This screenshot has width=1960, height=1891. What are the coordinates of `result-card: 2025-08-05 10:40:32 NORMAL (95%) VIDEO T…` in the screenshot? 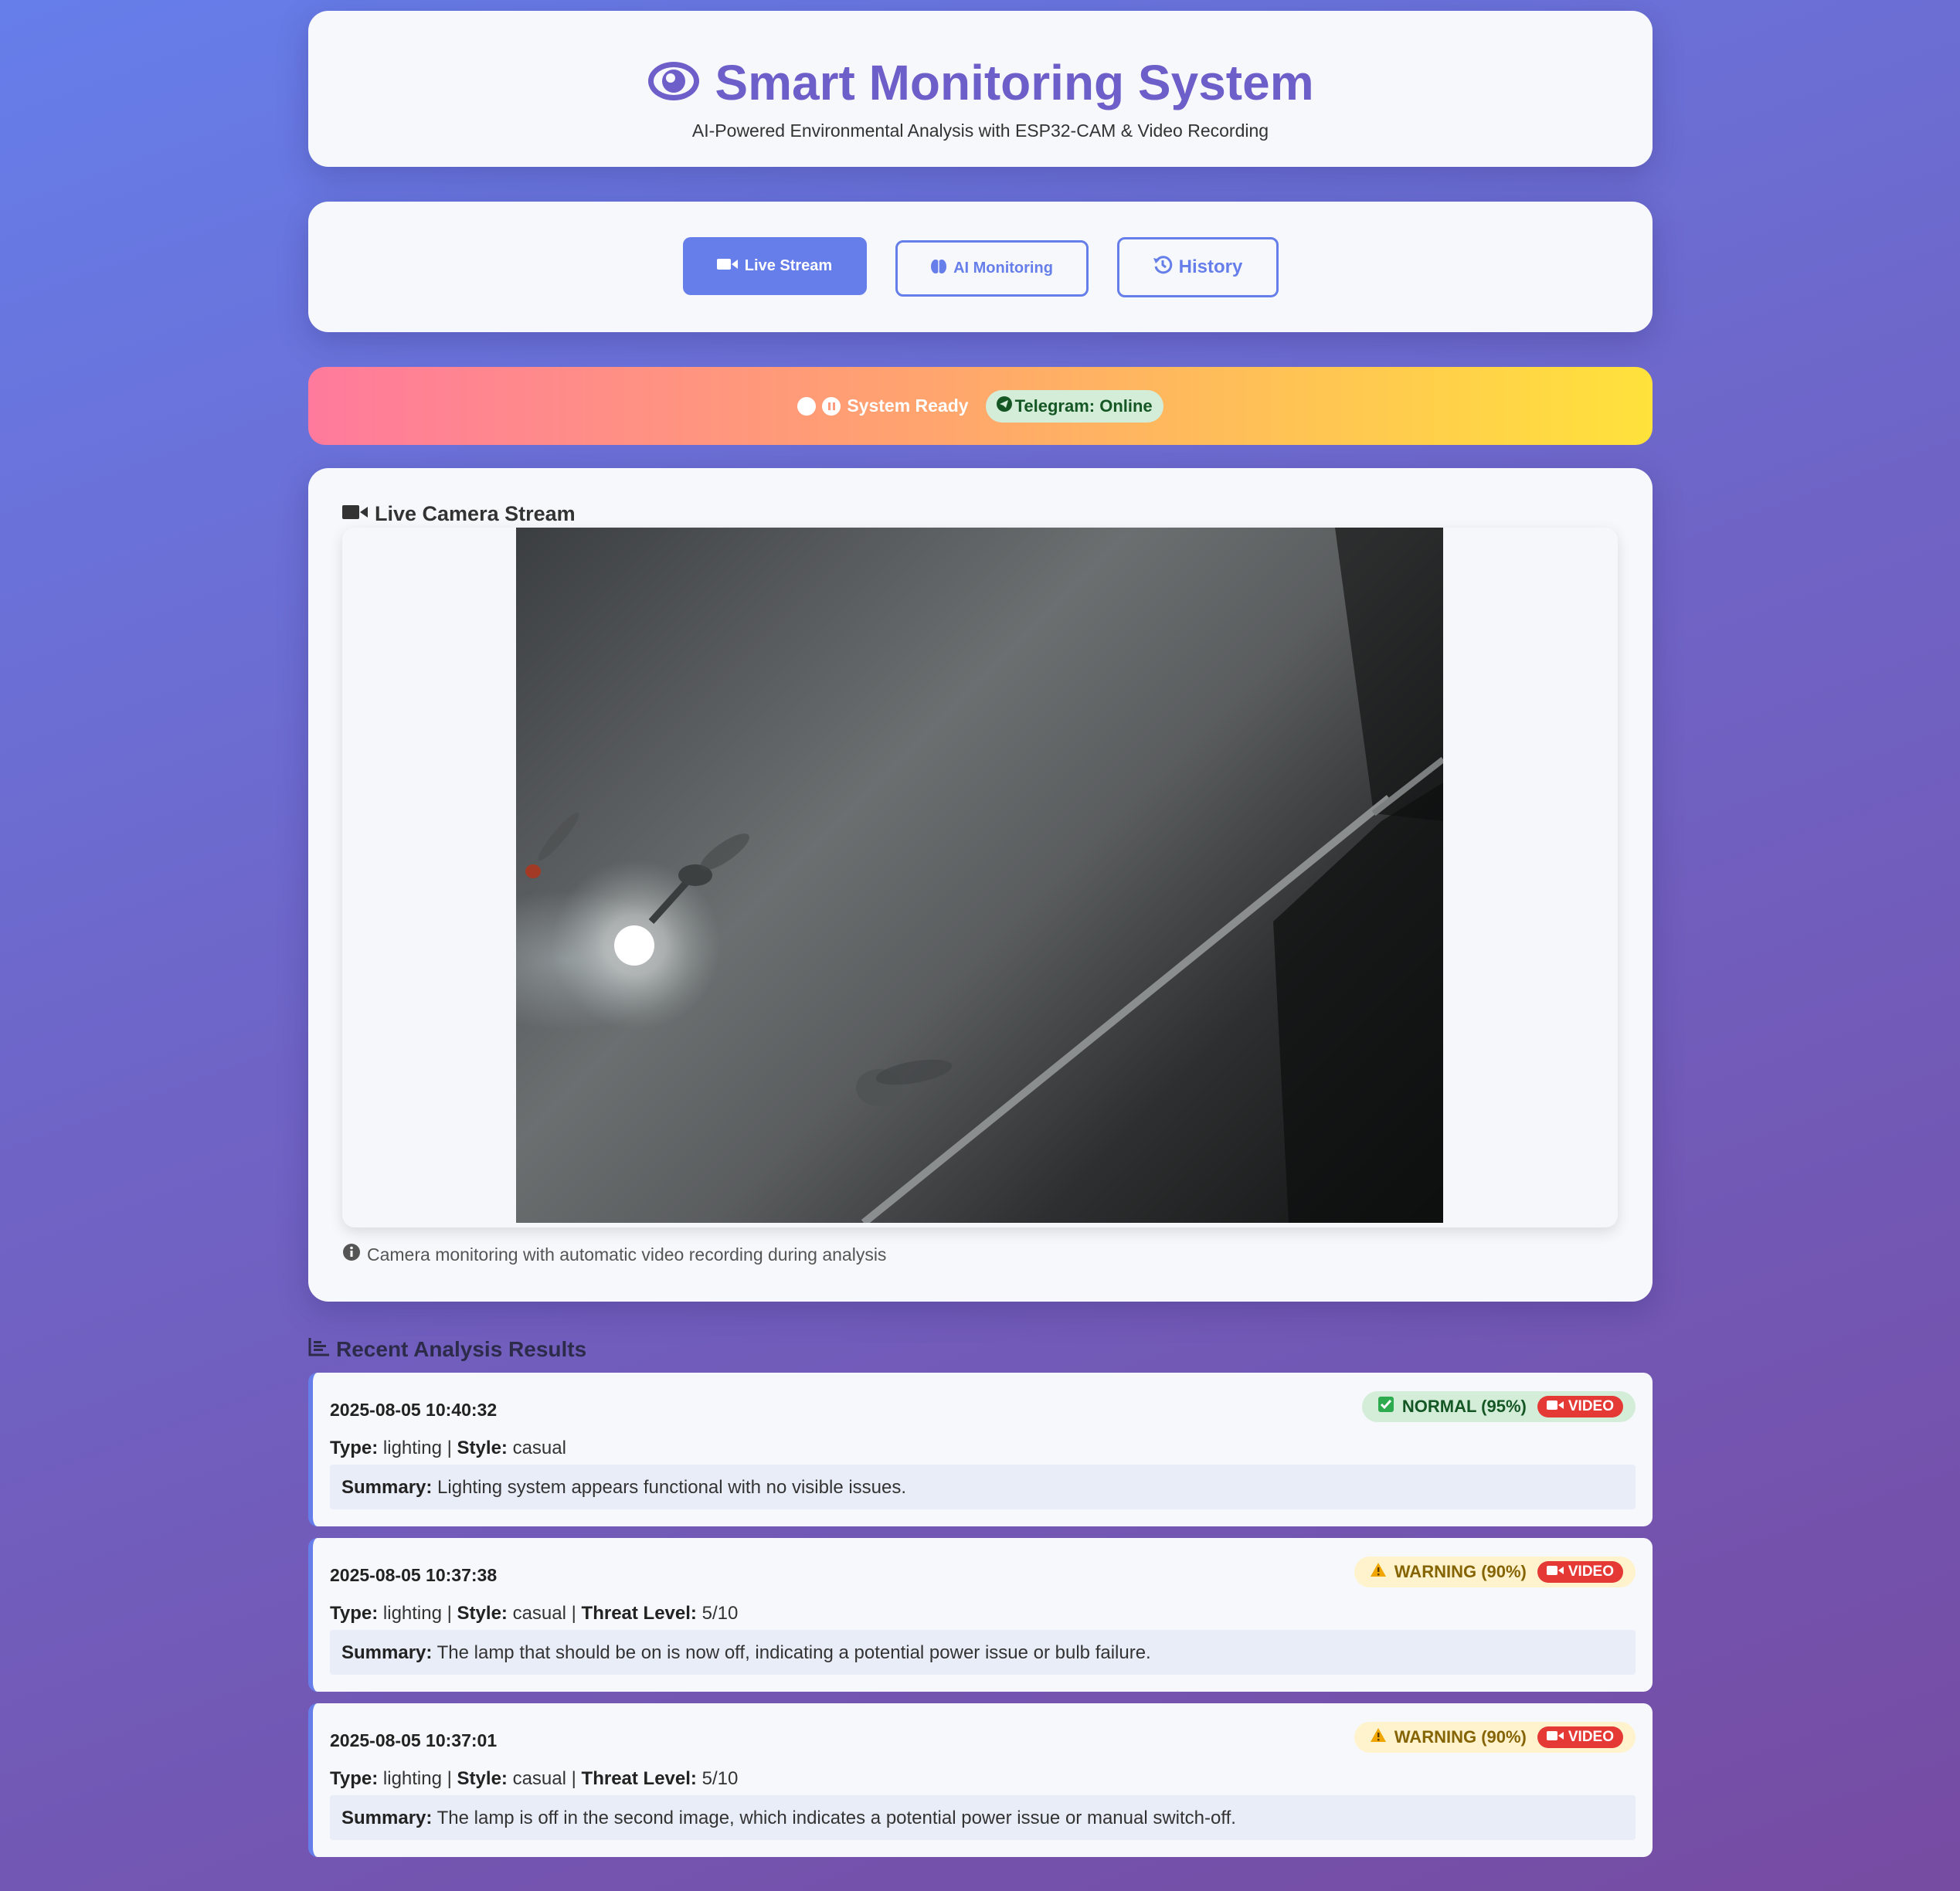 It's located at (980, 1450).